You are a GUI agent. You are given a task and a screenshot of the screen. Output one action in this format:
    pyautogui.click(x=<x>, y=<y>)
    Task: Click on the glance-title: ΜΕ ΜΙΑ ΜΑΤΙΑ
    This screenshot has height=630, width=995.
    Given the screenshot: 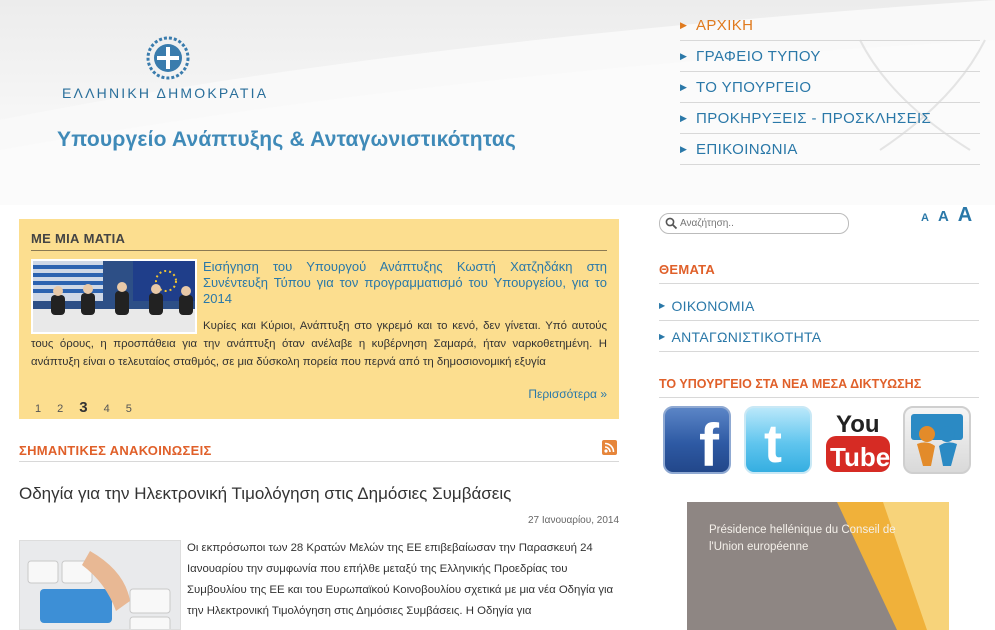 What is the action you would take?
    pyautogui.click(x=319, y=241)
    